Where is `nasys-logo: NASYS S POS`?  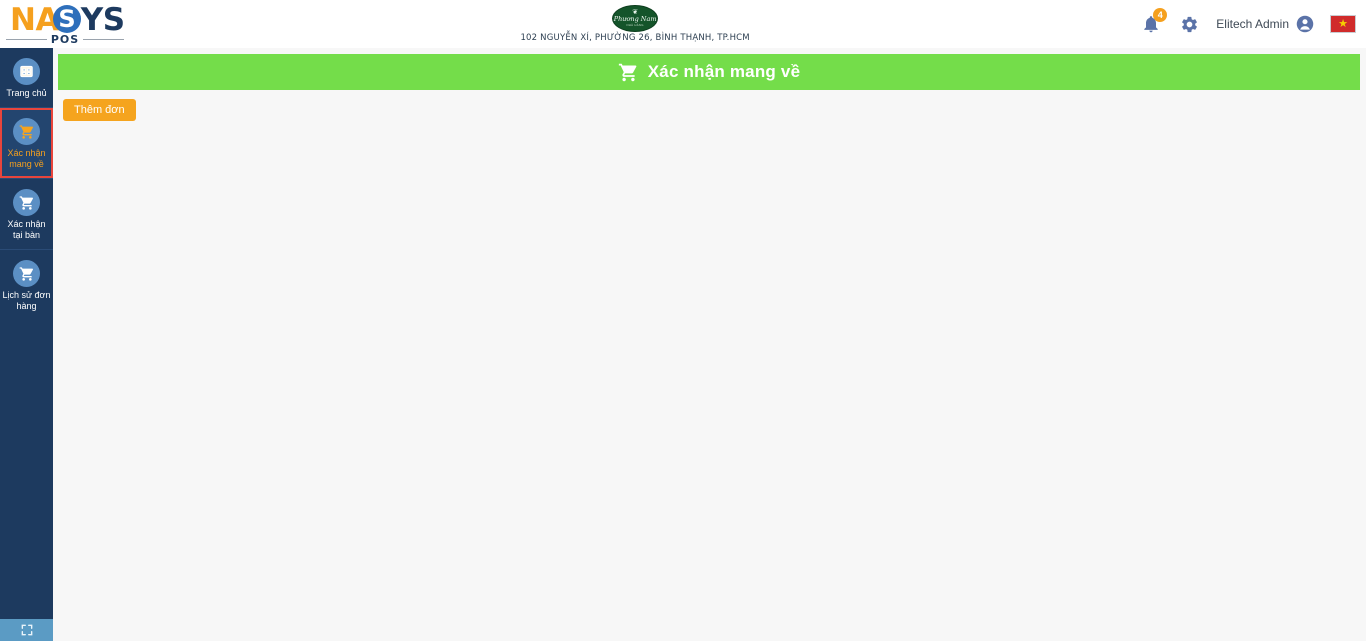
nasys-logo: NASYS S POS is located at coordinates (65, 24).